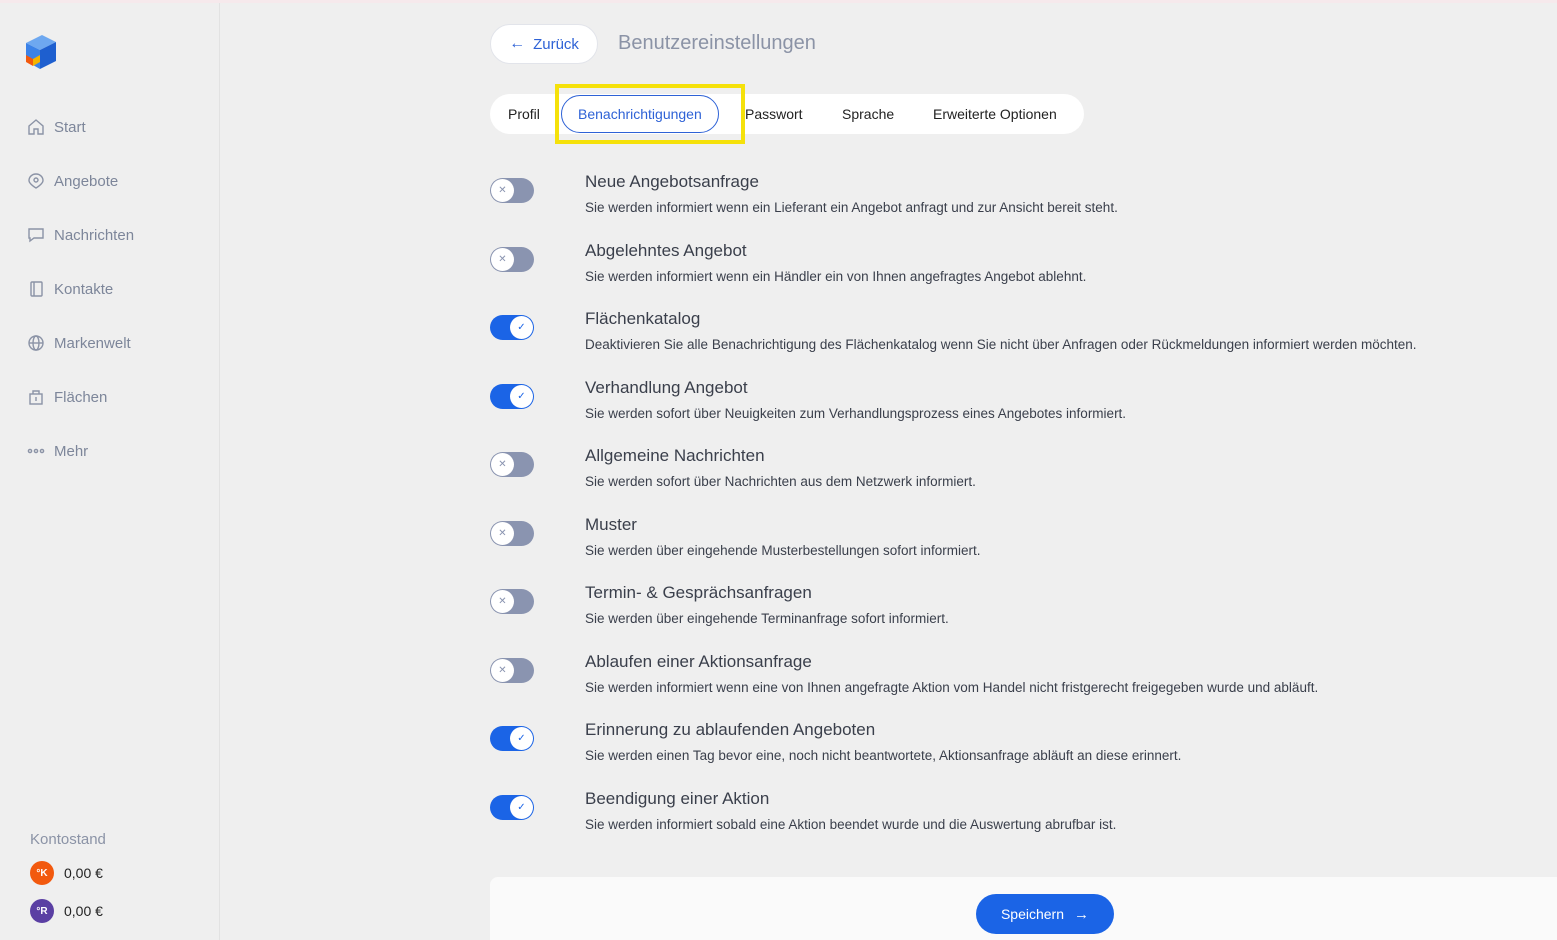 The height and width of the screenshot is (940, 1557). What do you see at coordinates (36, 397) in the screenshot?
I see `store-icon` at bounding box center [36, 397].